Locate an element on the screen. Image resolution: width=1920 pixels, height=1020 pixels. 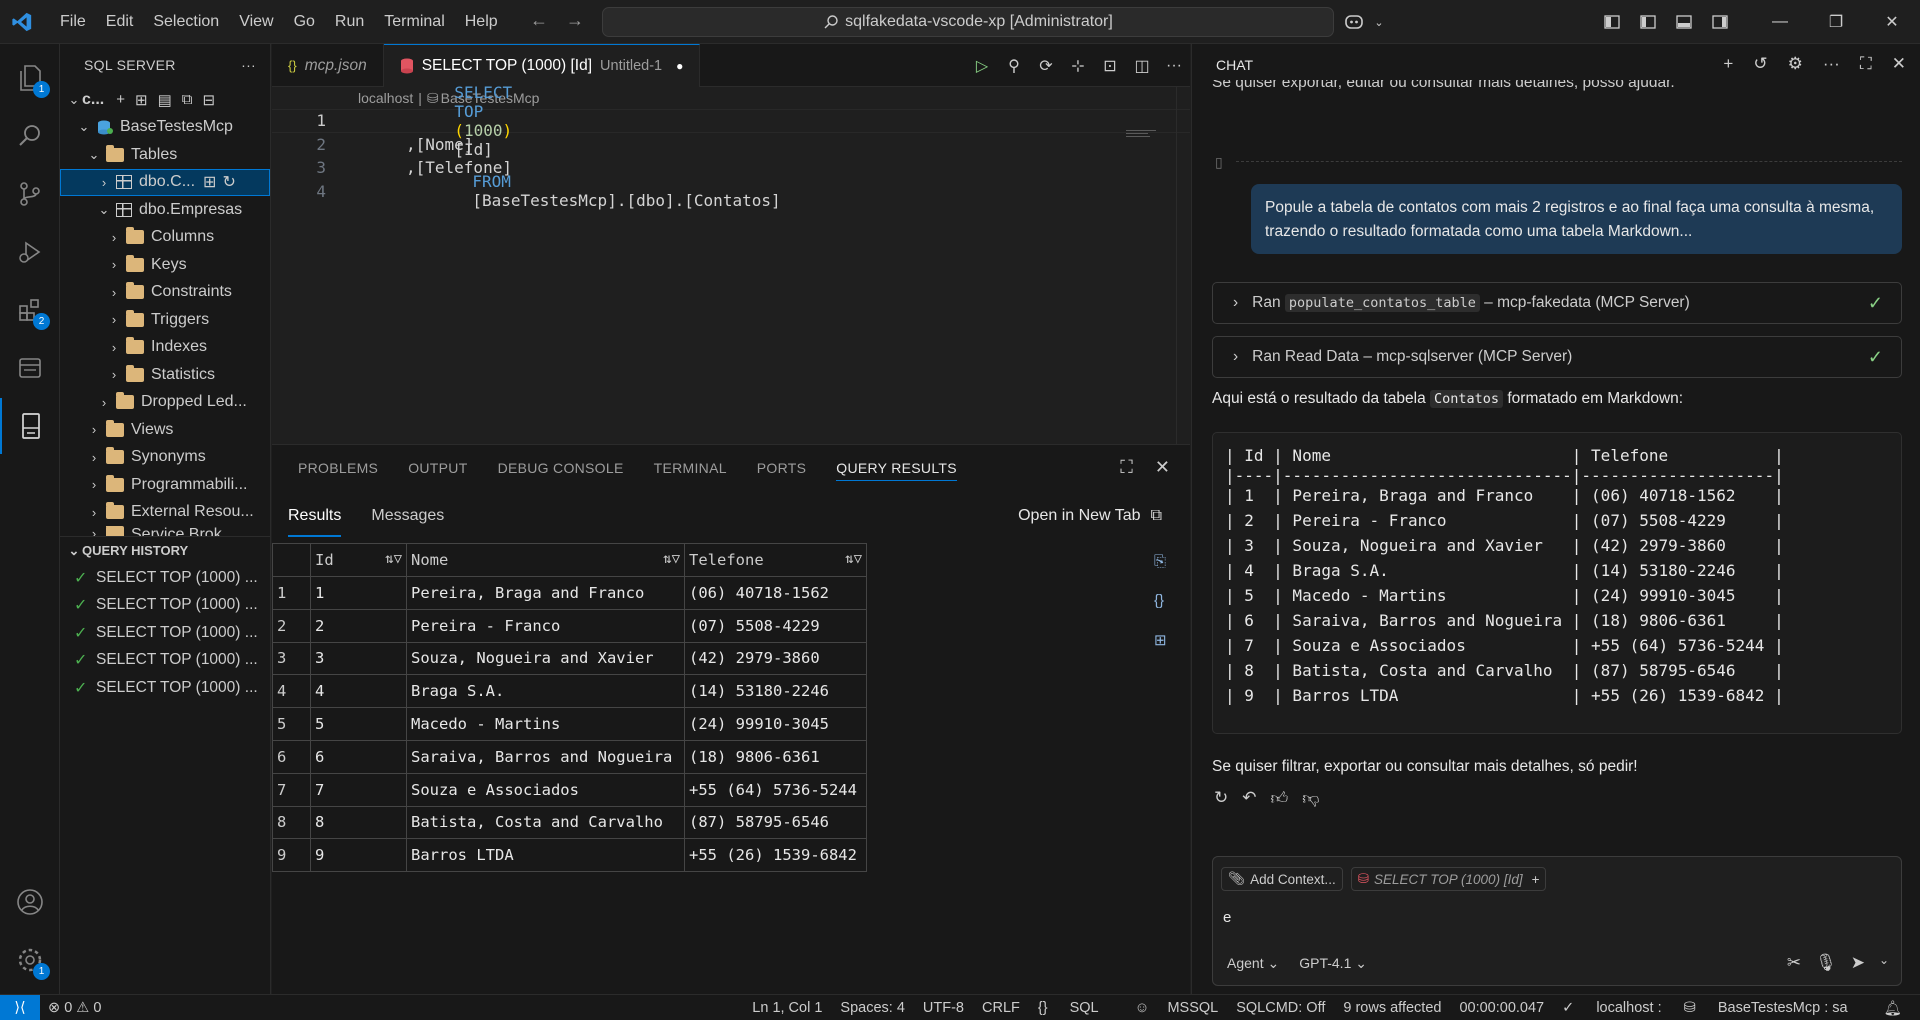
column-header-id: Id ⇅▽ is located at coordinates (358, 560).